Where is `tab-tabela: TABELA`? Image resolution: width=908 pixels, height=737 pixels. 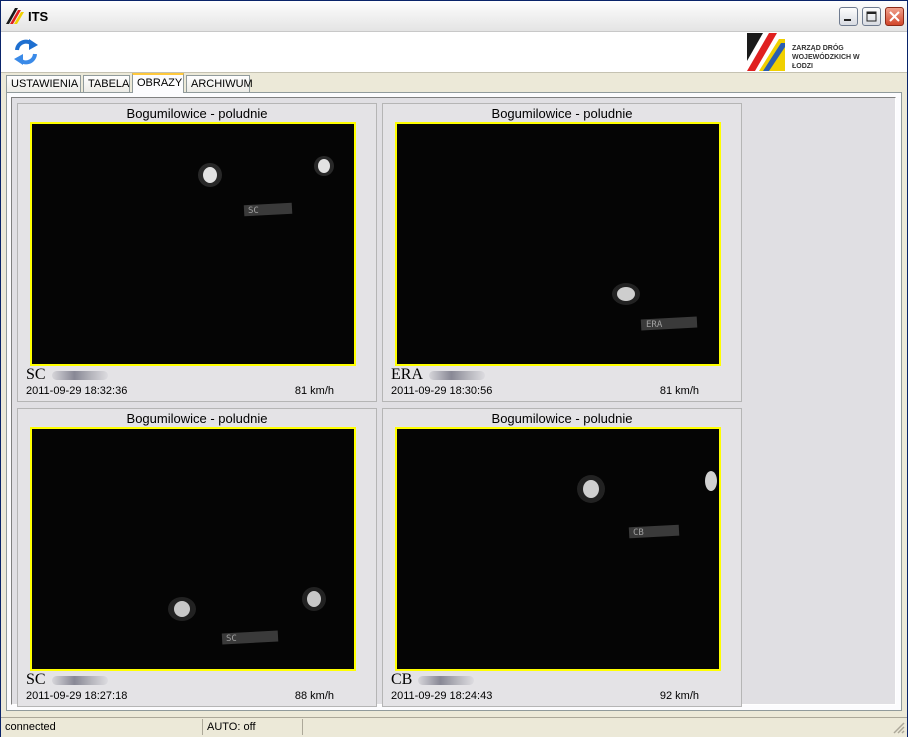 tab-tabela: TABELA is located at coordinates (106, 83).